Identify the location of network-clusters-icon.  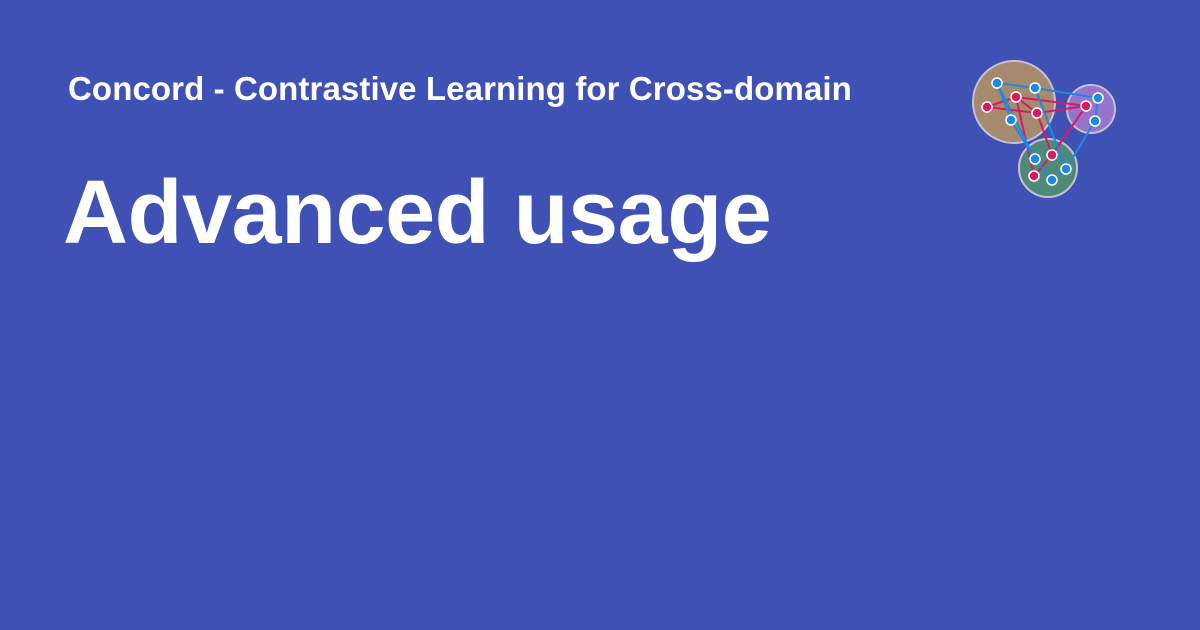
(1044, 129).